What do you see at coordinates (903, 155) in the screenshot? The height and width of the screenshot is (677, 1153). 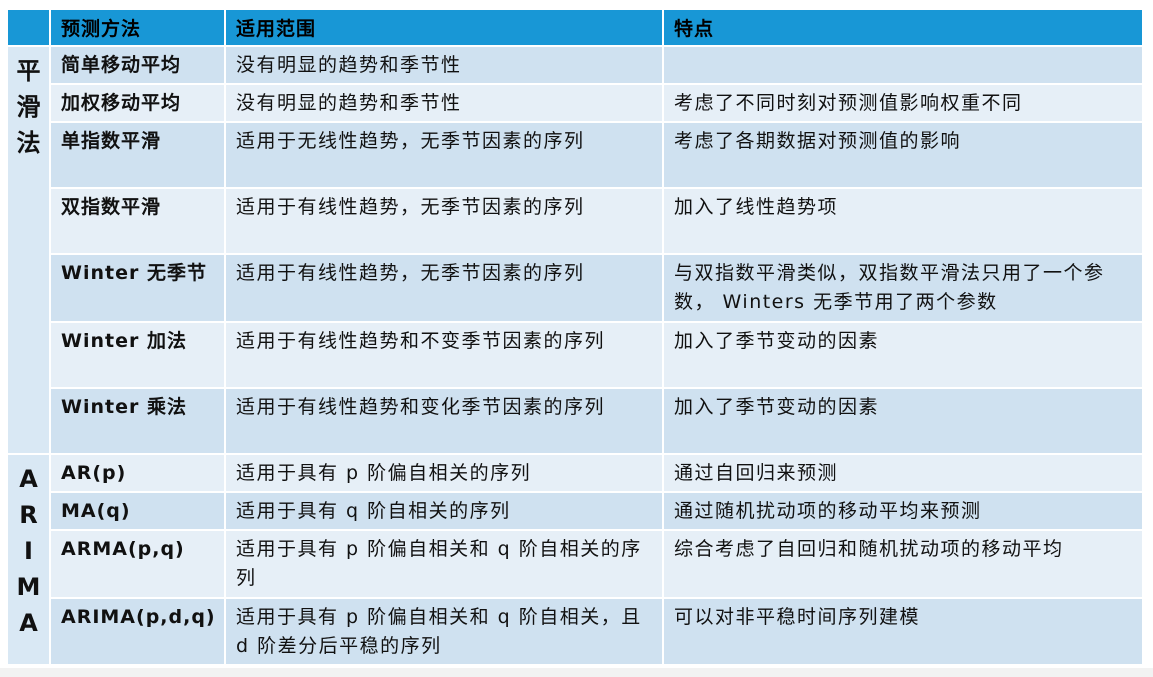 I see `feature-cell: 考虑了各期数据对预测值的影响` at bounding box center [903, 155].